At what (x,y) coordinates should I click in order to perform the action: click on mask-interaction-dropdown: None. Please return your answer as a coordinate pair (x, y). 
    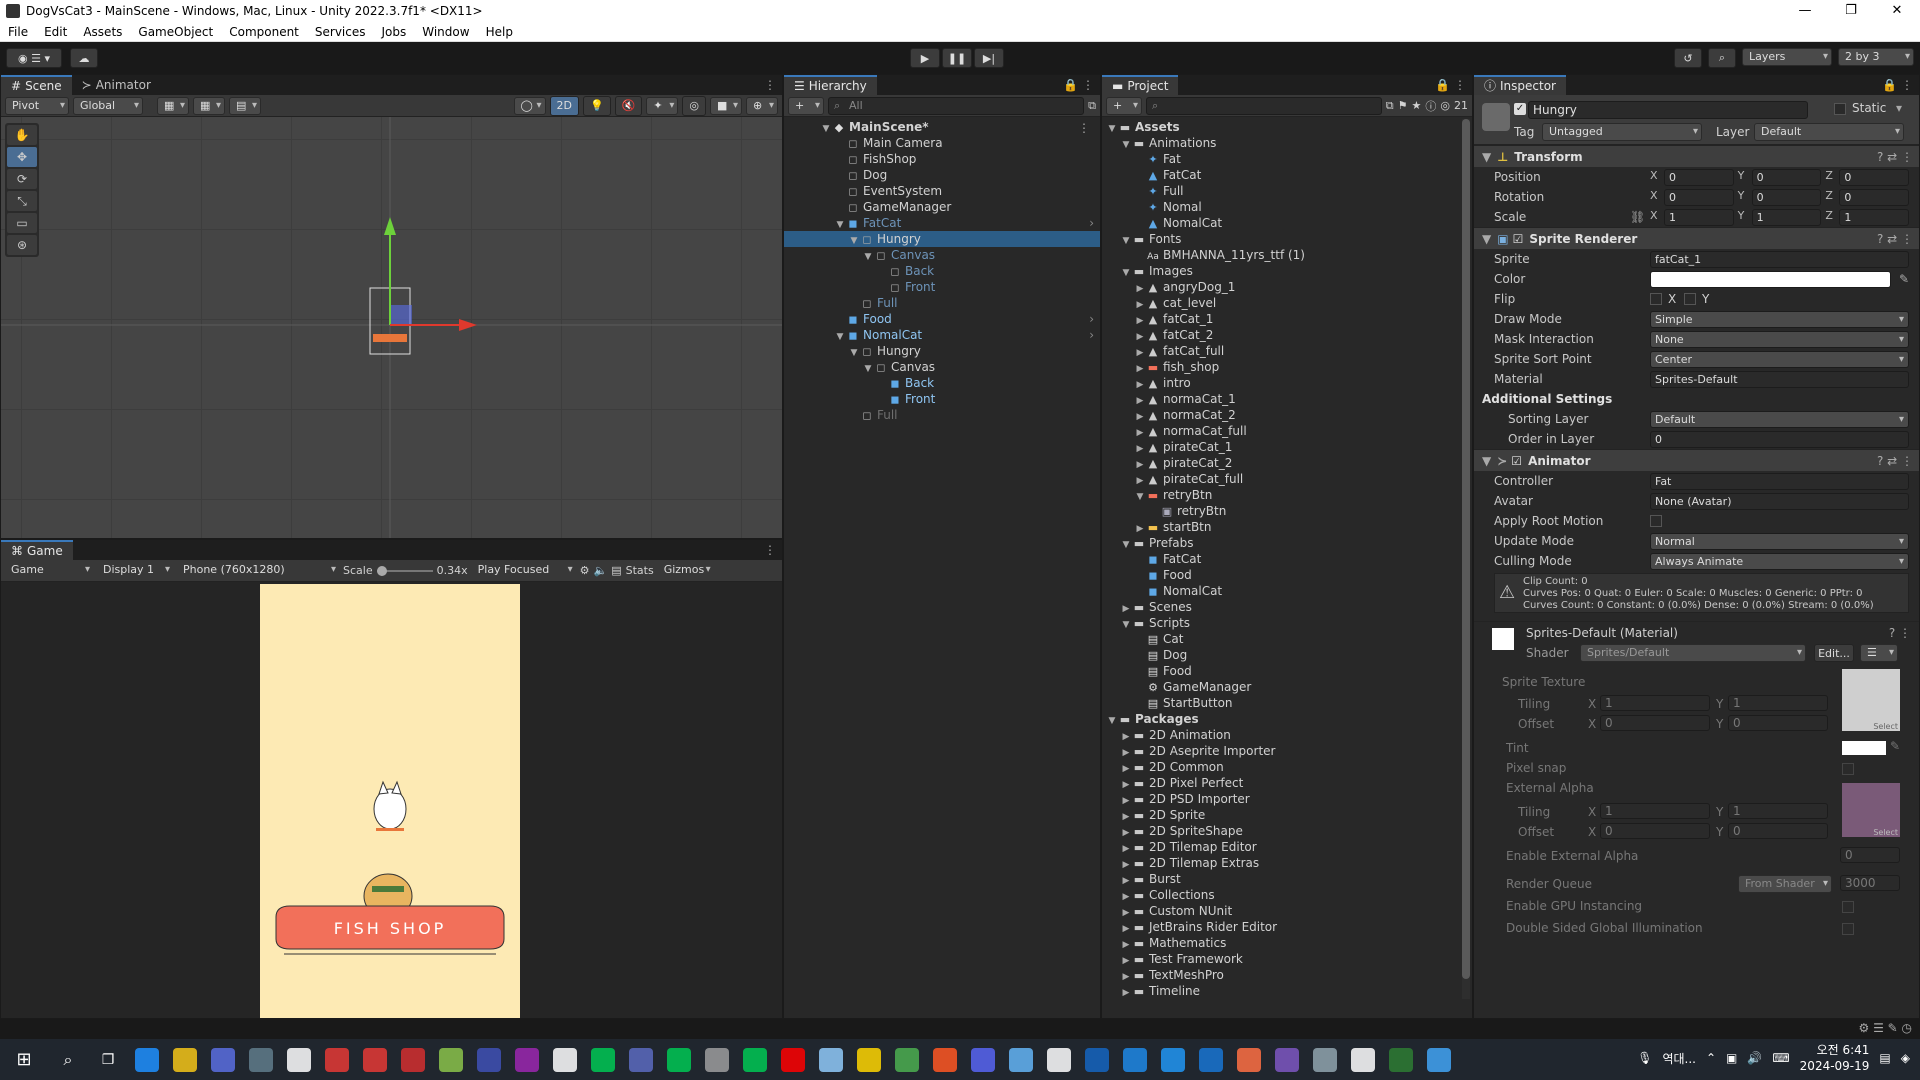
    Looking at the image, I should click on (1779, 339).